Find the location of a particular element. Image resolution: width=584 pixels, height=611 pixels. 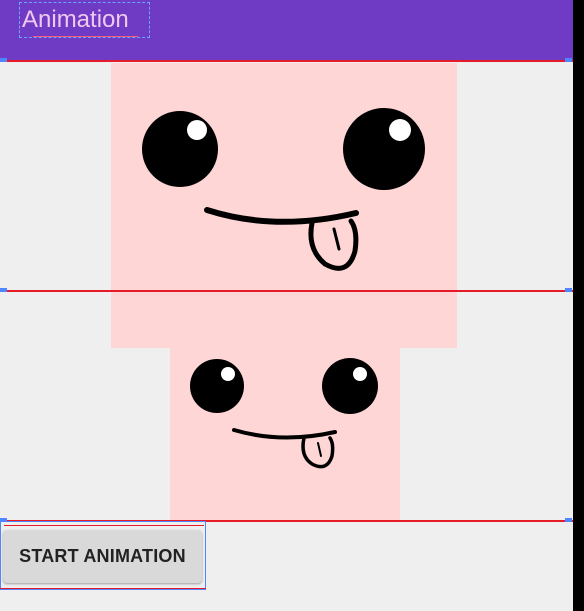

bottom-guide-line is located at coordinates (103, 588).